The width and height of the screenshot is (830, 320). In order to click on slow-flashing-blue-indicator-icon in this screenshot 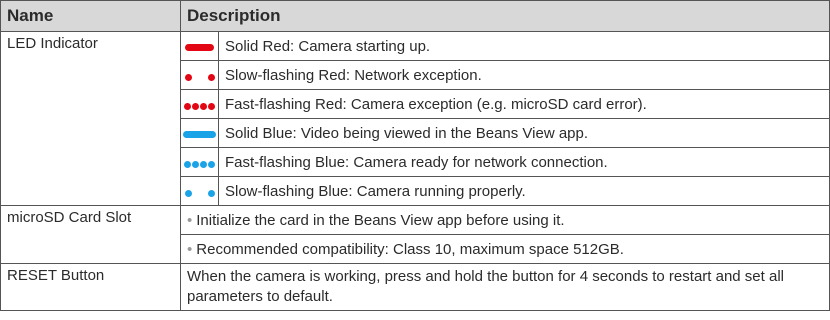, I will do `click(199, 191)`.